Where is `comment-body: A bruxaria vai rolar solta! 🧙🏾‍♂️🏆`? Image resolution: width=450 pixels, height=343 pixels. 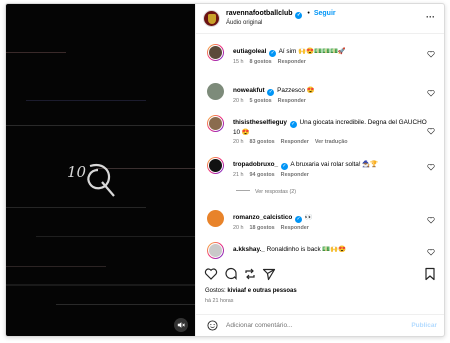
comment-body: A bruxaria vai rolar solta! 🧙🏾‍♂️🏆 is located at coordinates (334, 164).